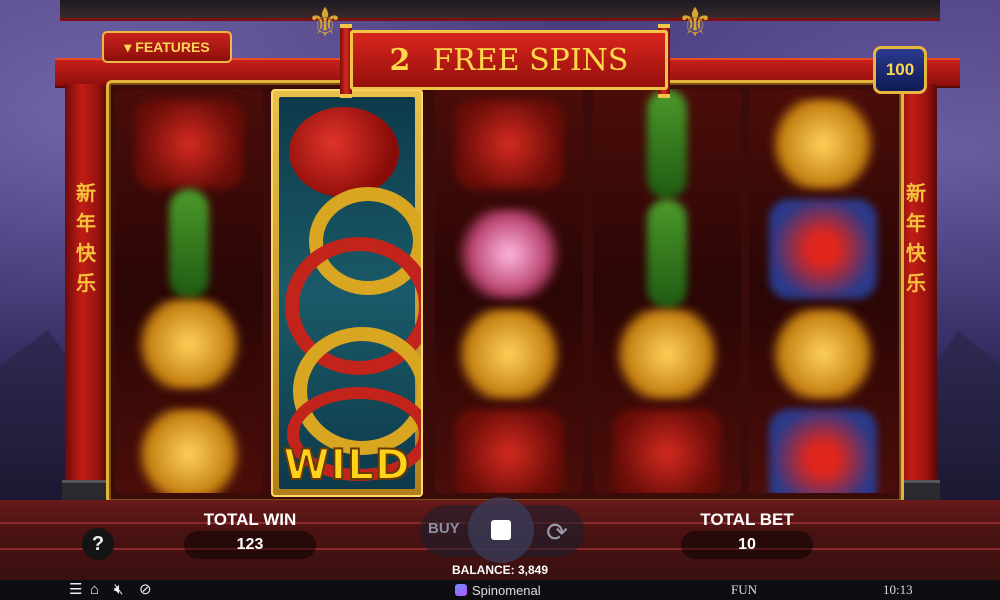 The width and height of the screenshot is (1000, 600). What do you see at coordinates (557, 532) in the screenshot?
I see `autoplay-icon: ⟳` at bounding box center [557, 532].